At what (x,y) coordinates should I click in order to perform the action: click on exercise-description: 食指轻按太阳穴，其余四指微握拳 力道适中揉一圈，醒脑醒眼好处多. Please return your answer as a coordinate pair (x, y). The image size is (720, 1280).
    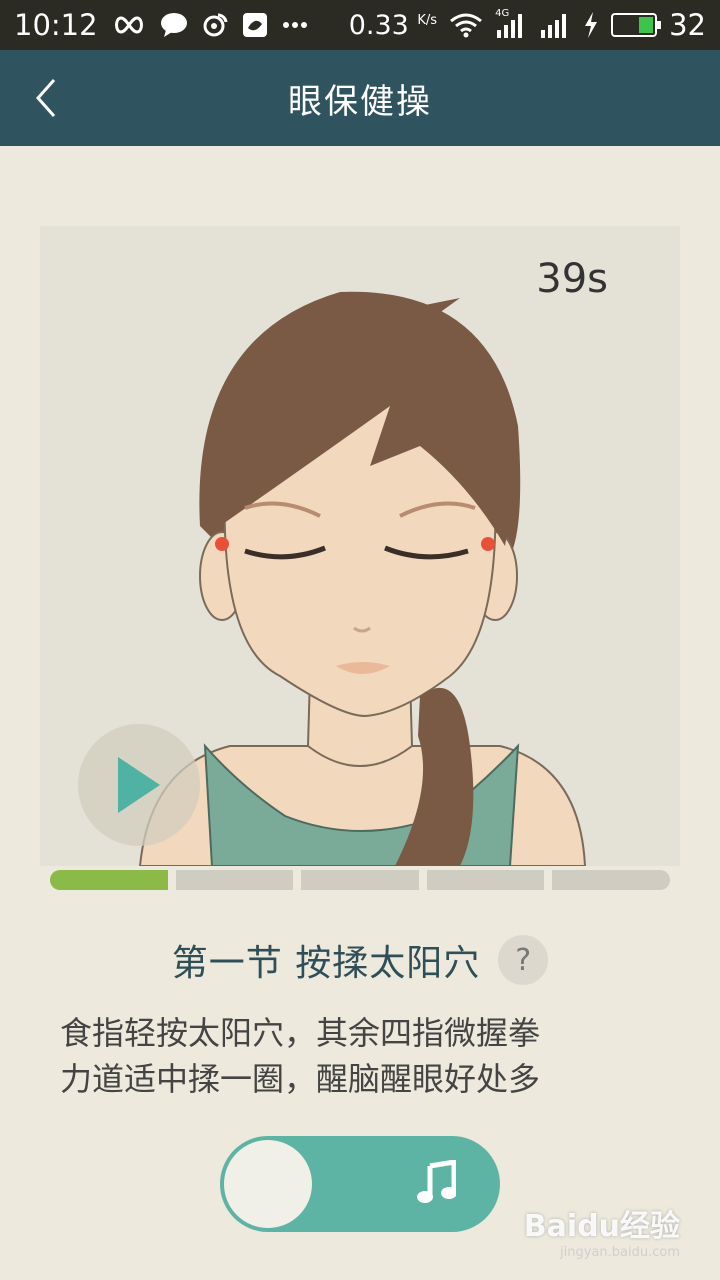
    Looking at the image, I should click on (370, 1056).